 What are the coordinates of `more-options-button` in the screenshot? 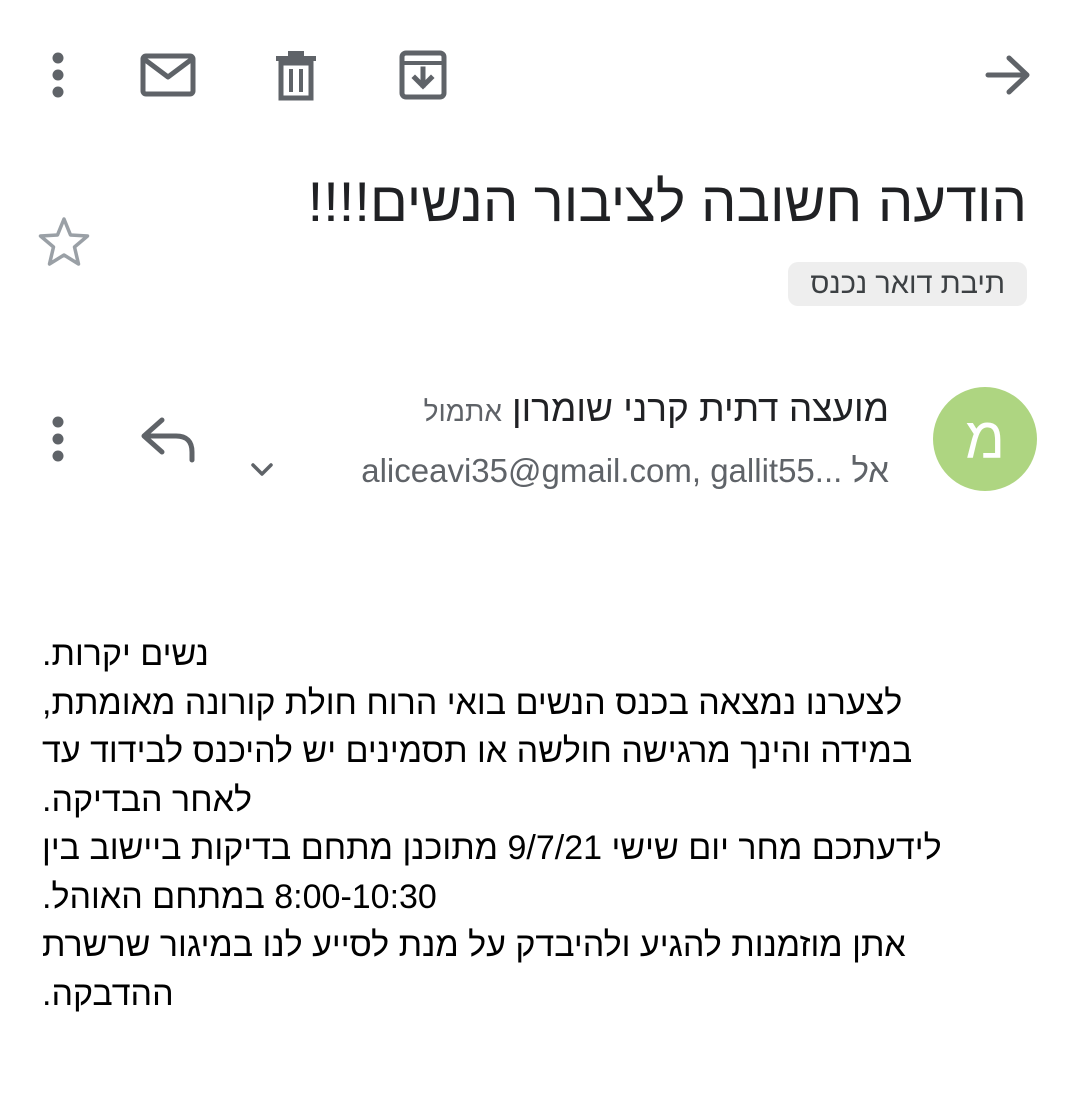 It's located at (58, 75).